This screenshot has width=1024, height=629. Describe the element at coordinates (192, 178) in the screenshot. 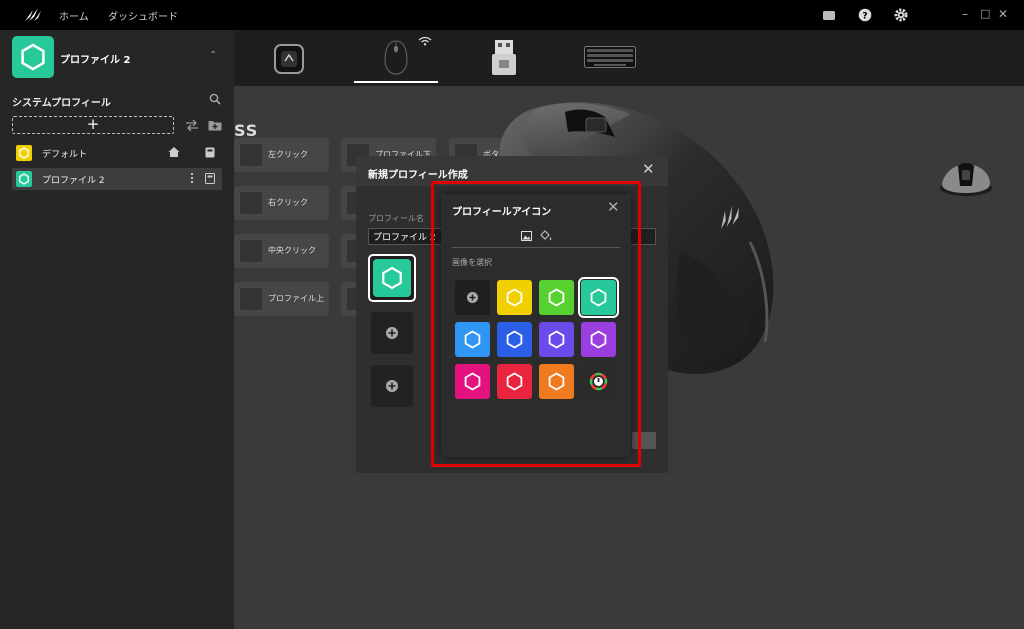

I see `more-vertical-icon` at that location.